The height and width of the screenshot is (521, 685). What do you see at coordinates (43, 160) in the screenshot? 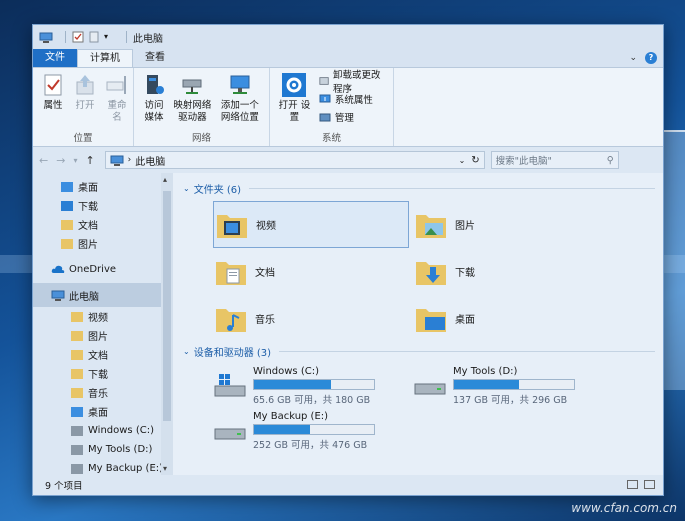
I see `back-arrow-icon: ←` at bounding box center [43, 160].